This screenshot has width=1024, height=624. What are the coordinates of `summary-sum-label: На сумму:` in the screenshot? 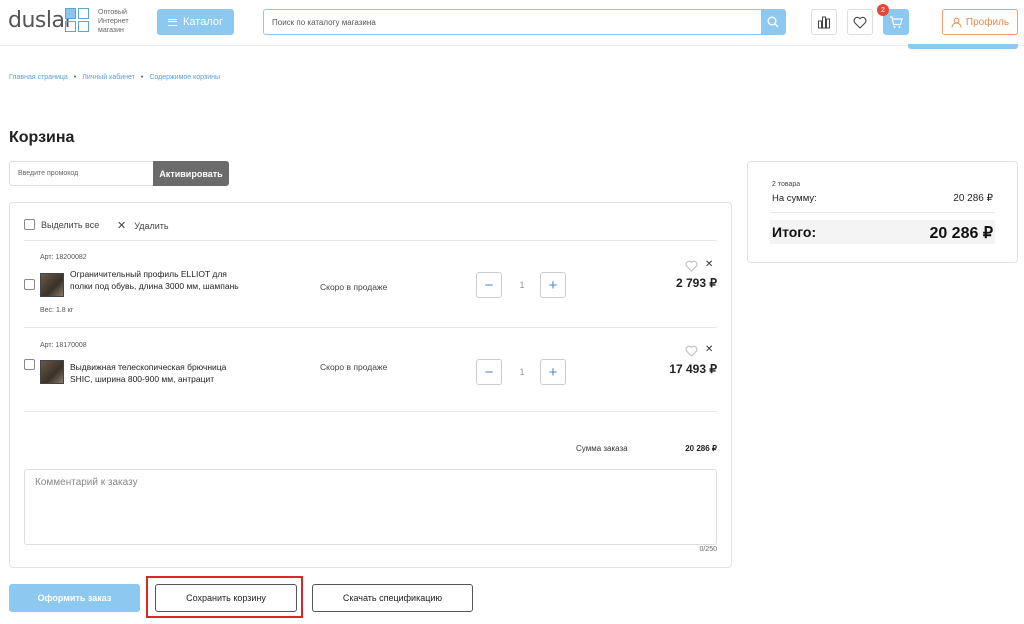 It's located at (794, 198).